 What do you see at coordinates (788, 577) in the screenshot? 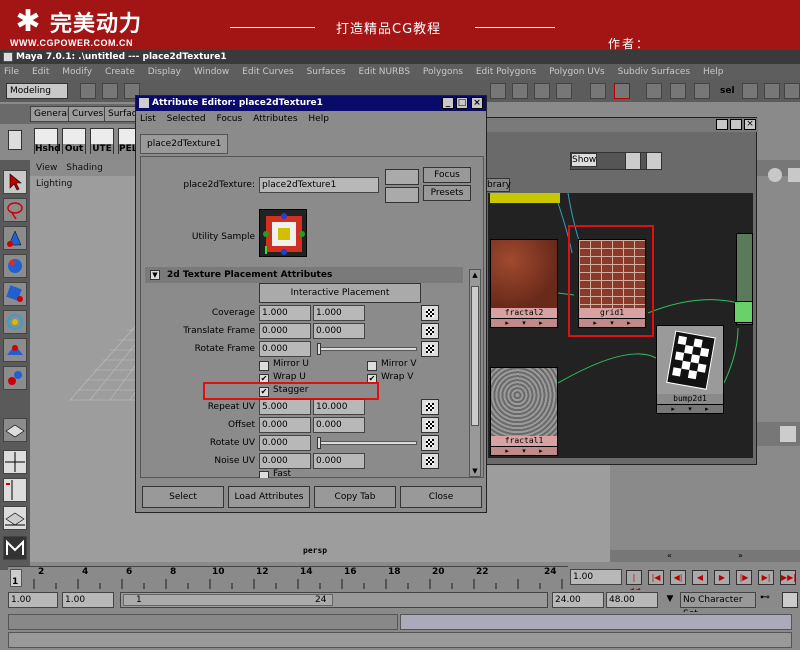
I see `go-to-end-icon: ▶▶|` at bounding box center [788, 577].